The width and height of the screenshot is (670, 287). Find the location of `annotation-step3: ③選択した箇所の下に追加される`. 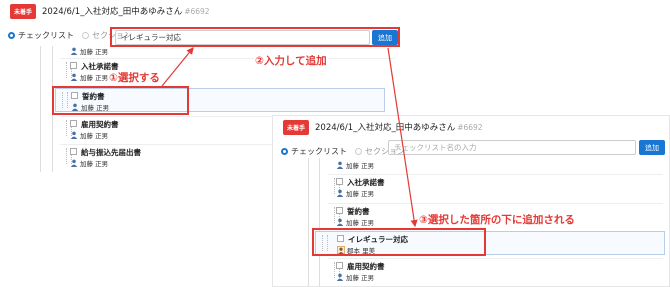

annotation-step3: ③選択した箇所の下に追加される is located at coordinates (497, 219).